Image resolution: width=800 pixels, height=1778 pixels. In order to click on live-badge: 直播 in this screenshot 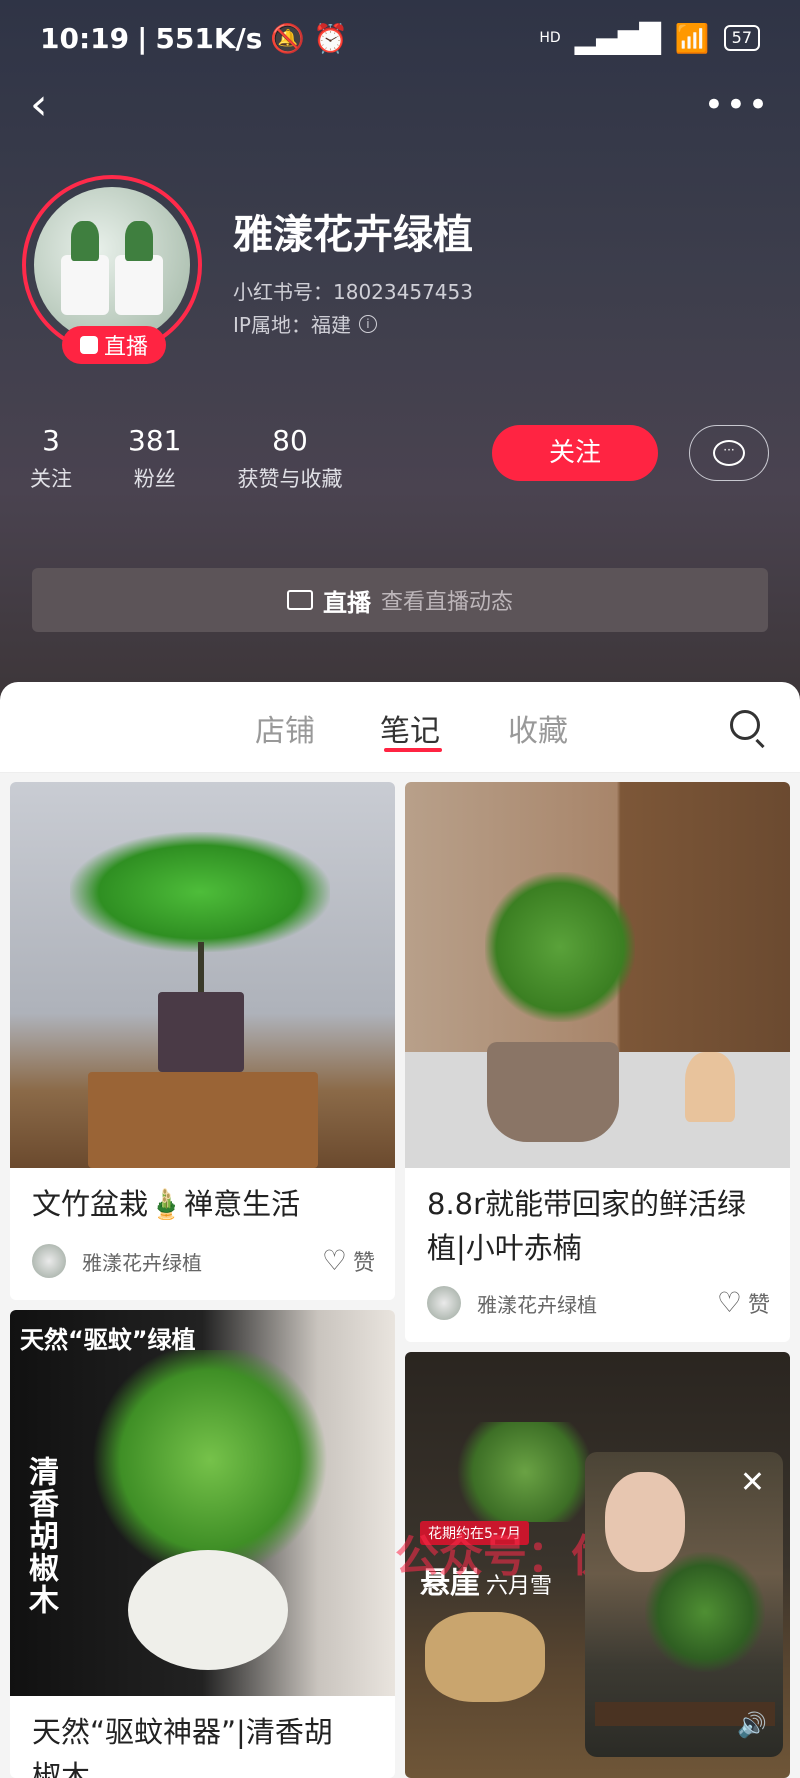, I will do `click(114, 345)`.